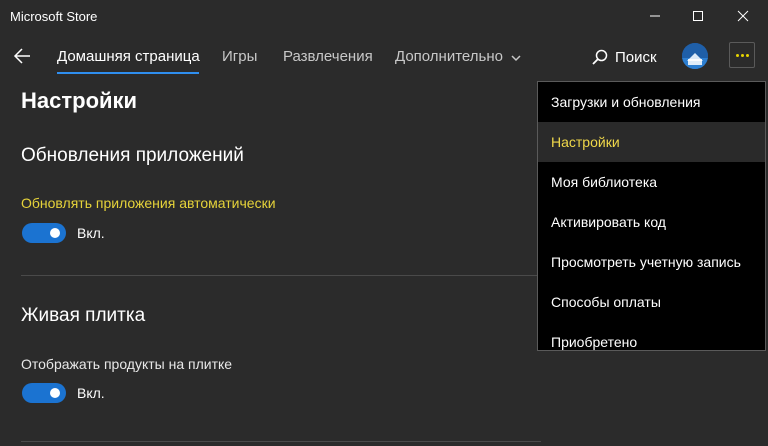 This screenshot has width=768, height=446. I want to click on minimize-button, so click(655, 16).